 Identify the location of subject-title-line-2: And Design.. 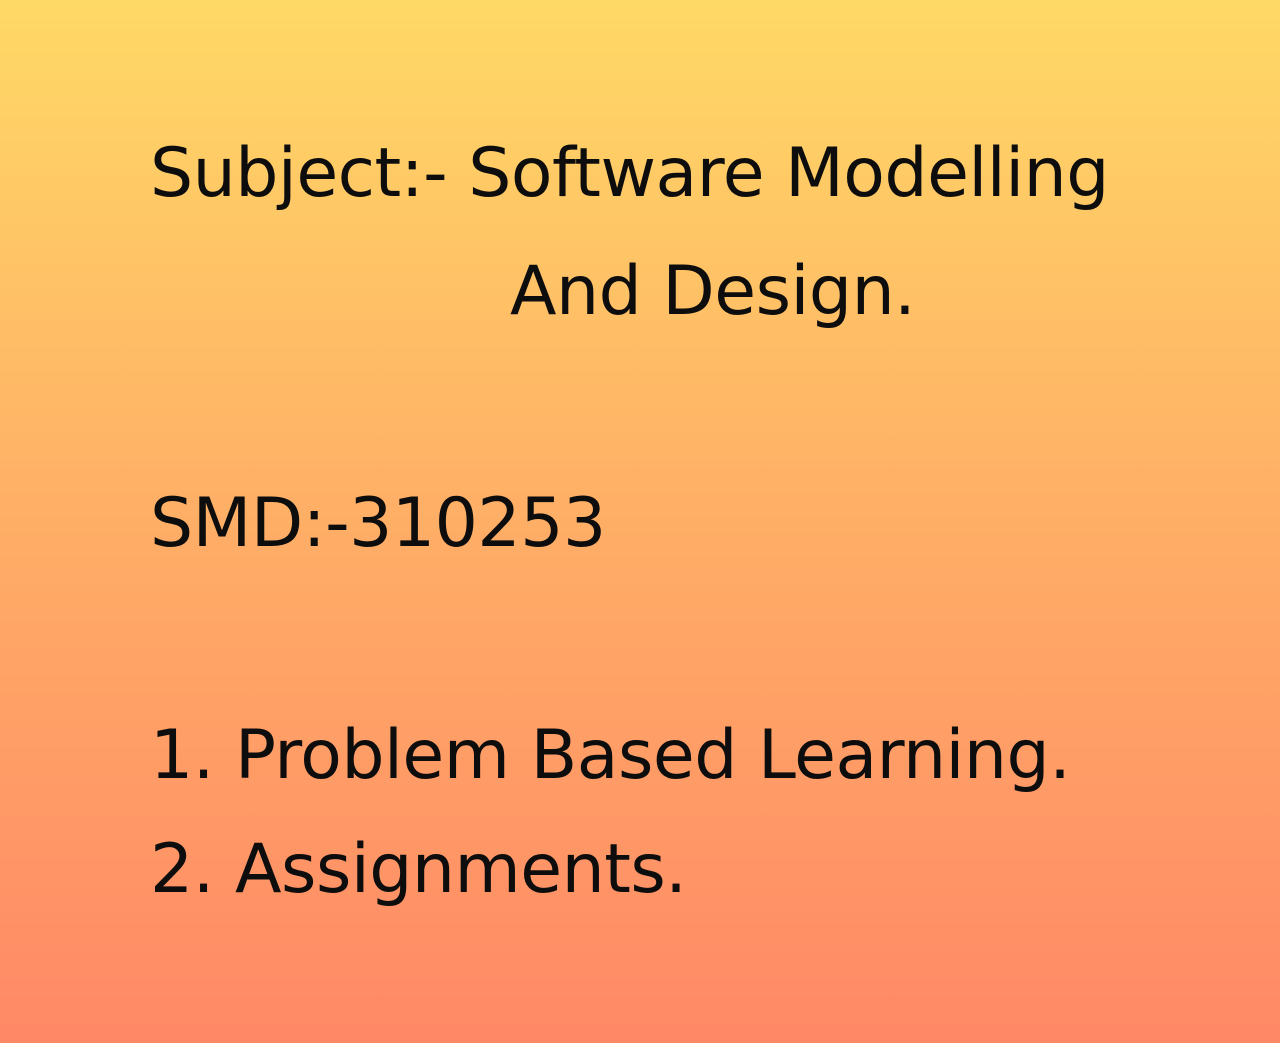
(713, 291).